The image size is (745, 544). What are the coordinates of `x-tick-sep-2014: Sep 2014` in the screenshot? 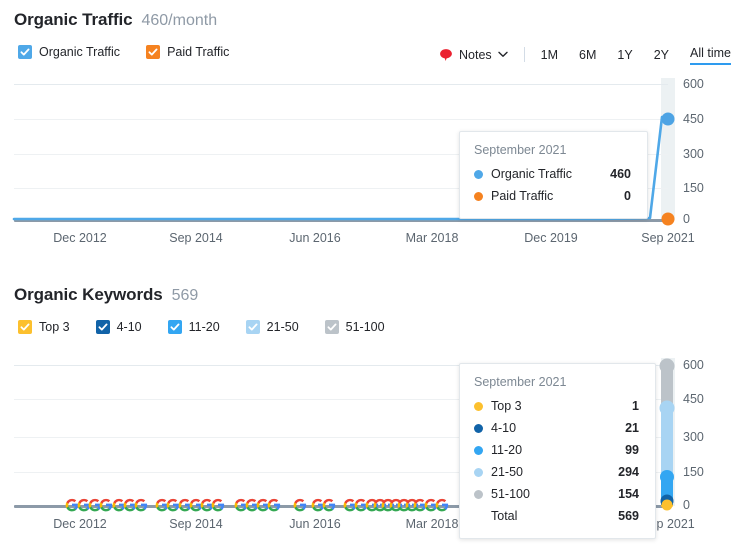 It's located at (196, 238).